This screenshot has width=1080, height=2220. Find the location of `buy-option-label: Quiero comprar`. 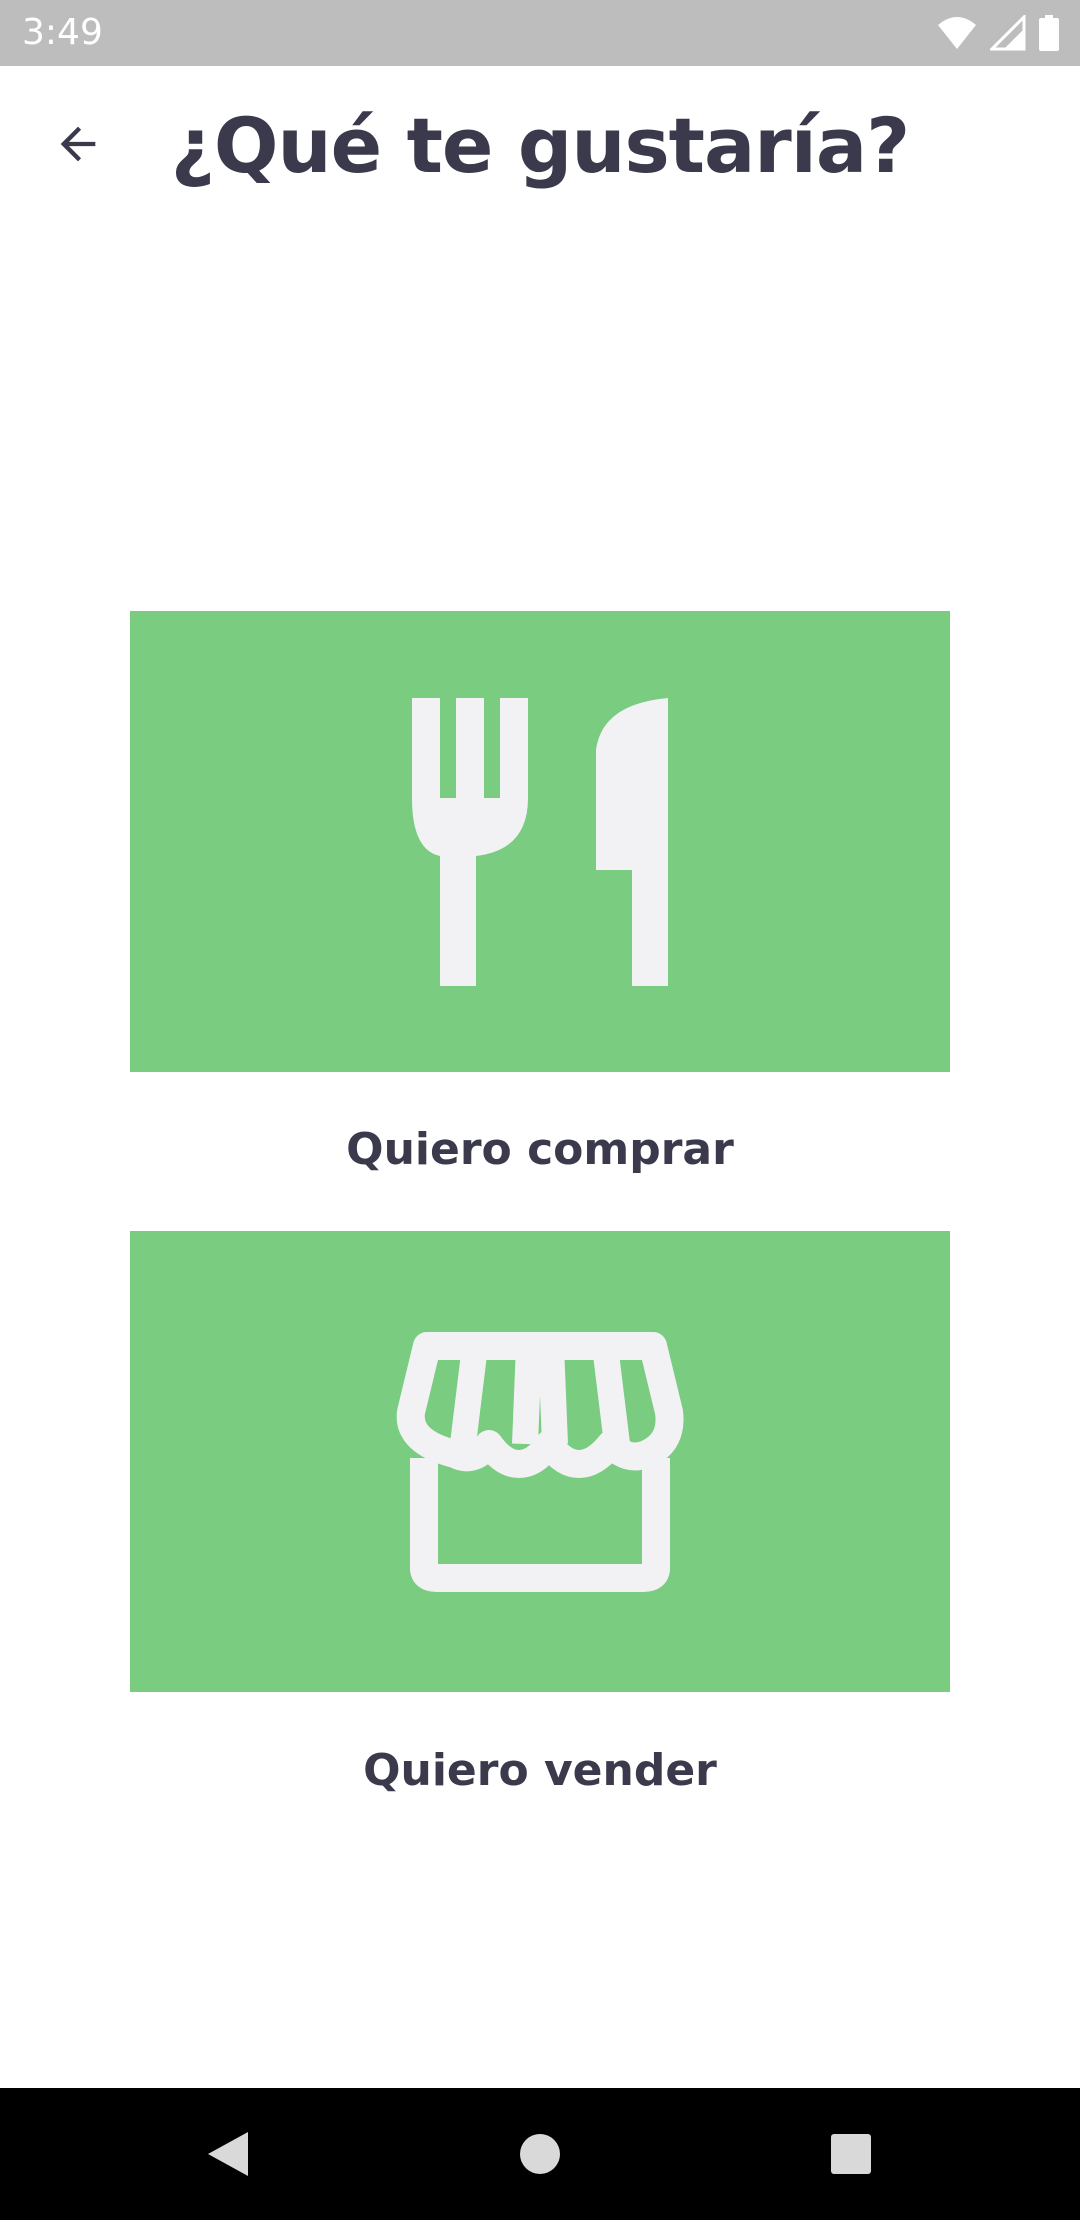

buy-option-label: Quiero comprar is located at coordinates (540, 1149).